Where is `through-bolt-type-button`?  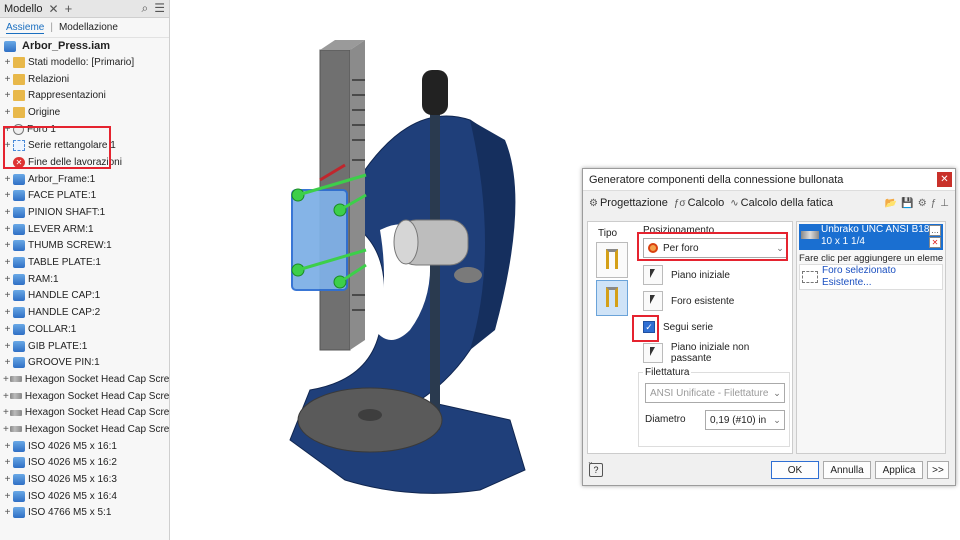
through-bolt-type-button is located at coordinates (612, 260).